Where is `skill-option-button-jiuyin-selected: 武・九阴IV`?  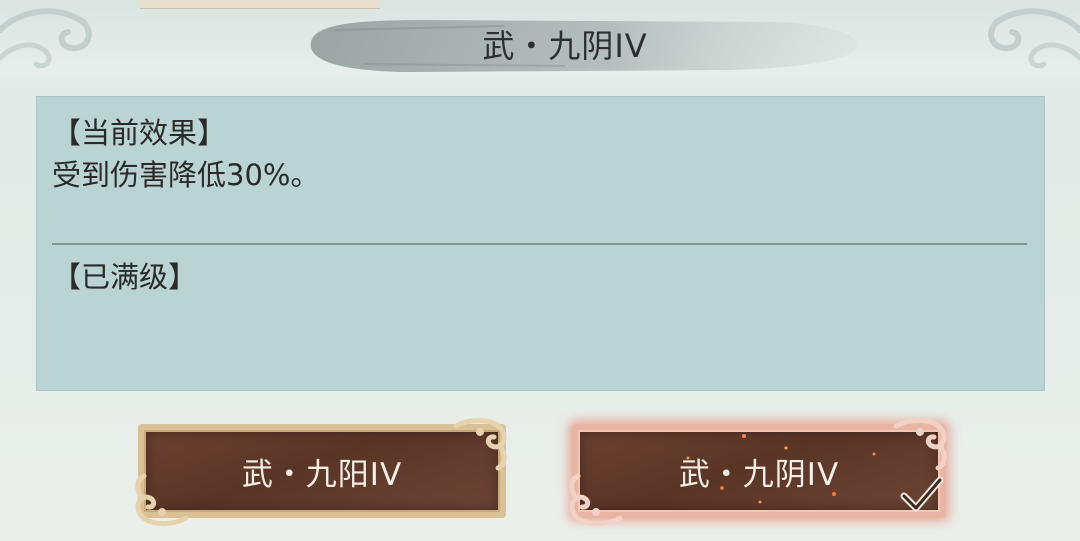 skill-option-button-jiuyin-selected: 武・九阴IV is located at coordinates (758, 472).